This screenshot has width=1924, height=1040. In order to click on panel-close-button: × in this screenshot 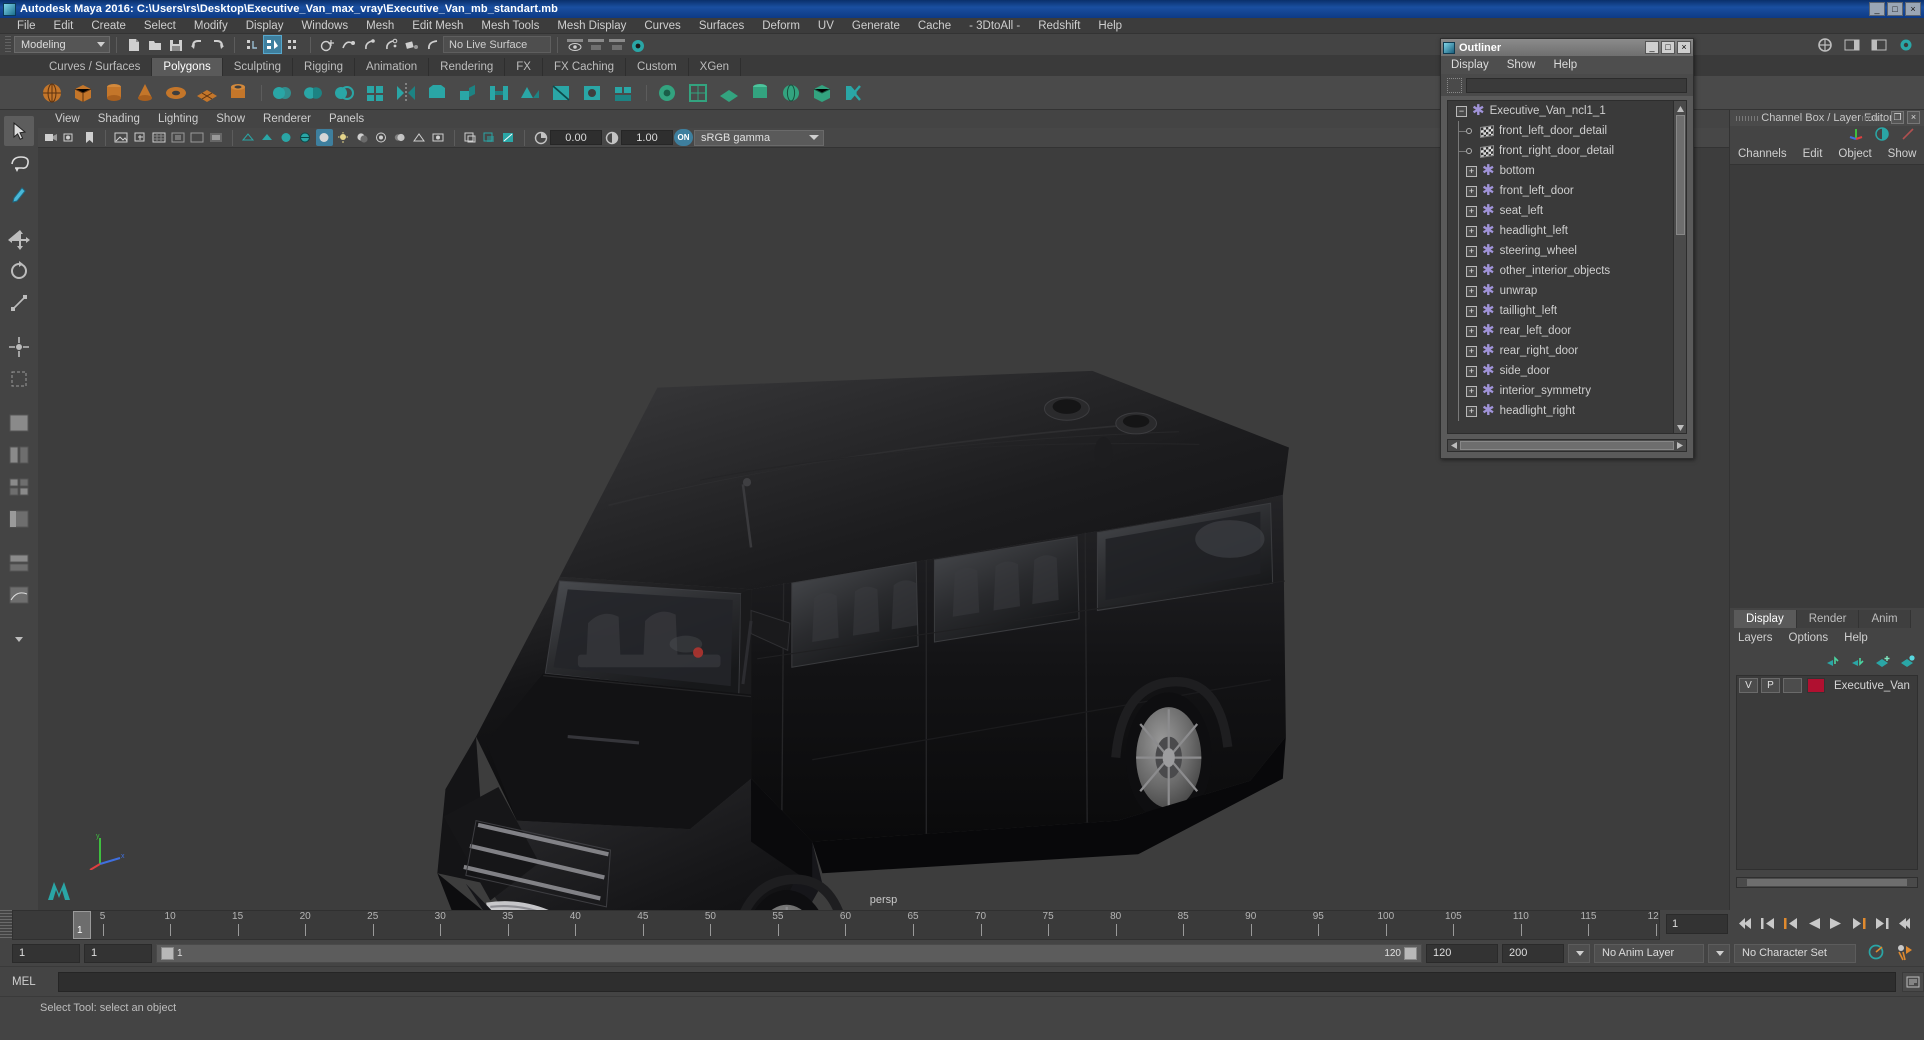, I will do `click(1913, 117)`.